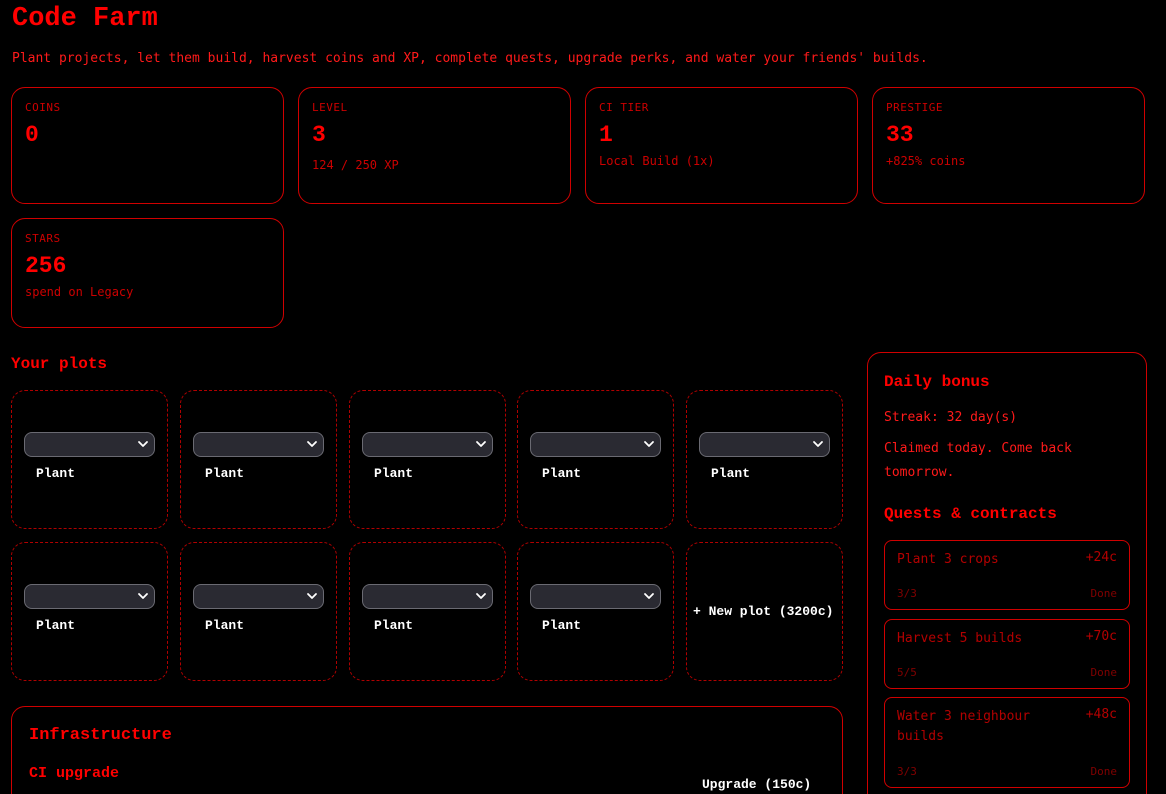  What do you see at coordinates (46, 266) in the screenshot?
I see `stat-value: 256` at bounding box center [46, 266].